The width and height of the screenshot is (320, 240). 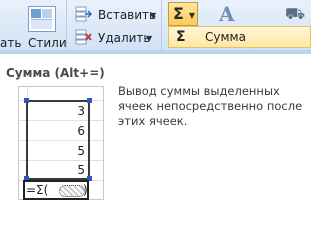 What do you see at coordinates (81, 111) in the screenshot?
I see `cell-value: 3` at bounding box center [81, 111].